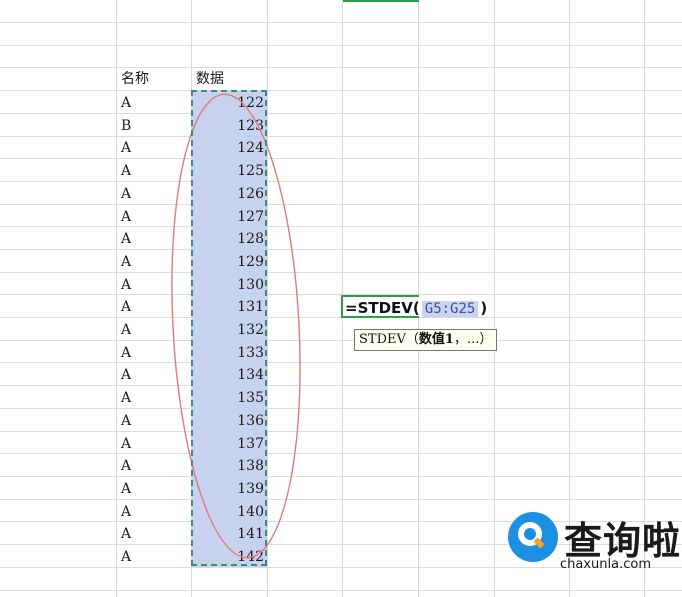 This screenshot has height=597, width=682. Describe the element at coordinates (539, 543) in the screenshot. I see `magnifier-handle-icon` at that location.